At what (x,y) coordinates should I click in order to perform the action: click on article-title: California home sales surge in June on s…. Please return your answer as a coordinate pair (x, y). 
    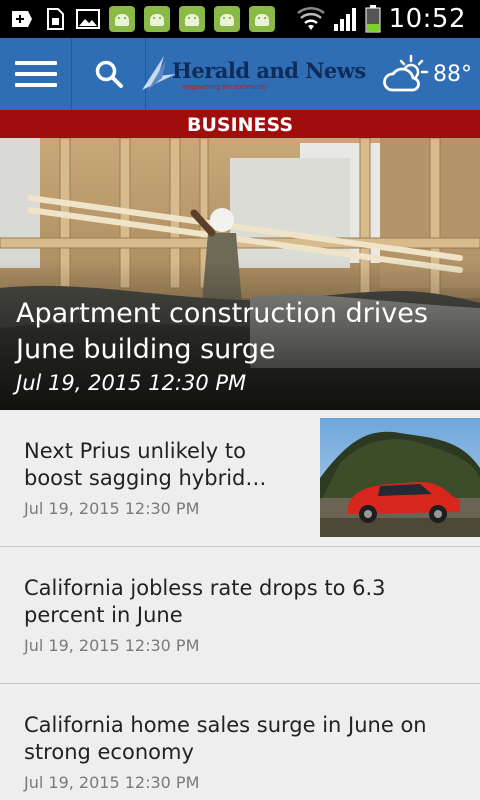
    Looking at the image, I should click on (225, 738).